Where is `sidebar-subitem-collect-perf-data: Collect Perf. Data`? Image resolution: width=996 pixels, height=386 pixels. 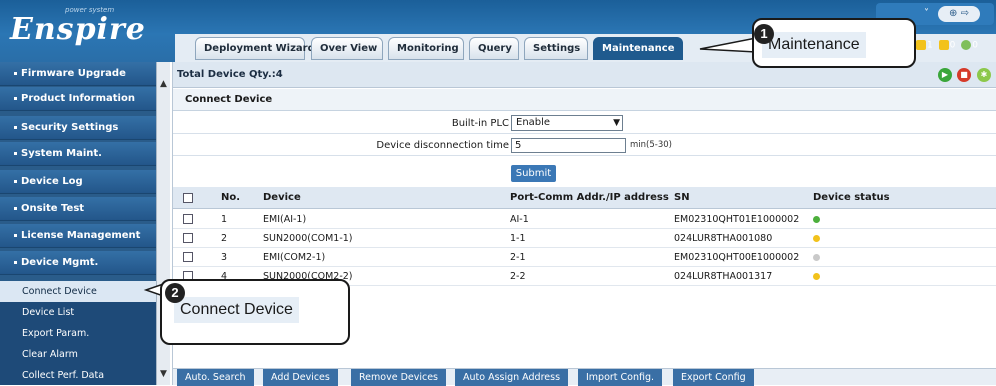
sidebar-subitem-collect-perf-data: Collect Perf. Data is located at coordinates (78, 375).